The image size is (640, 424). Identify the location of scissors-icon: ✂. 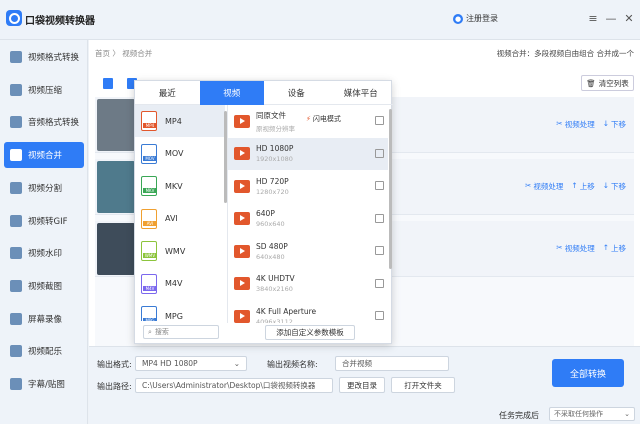
(559, 247).